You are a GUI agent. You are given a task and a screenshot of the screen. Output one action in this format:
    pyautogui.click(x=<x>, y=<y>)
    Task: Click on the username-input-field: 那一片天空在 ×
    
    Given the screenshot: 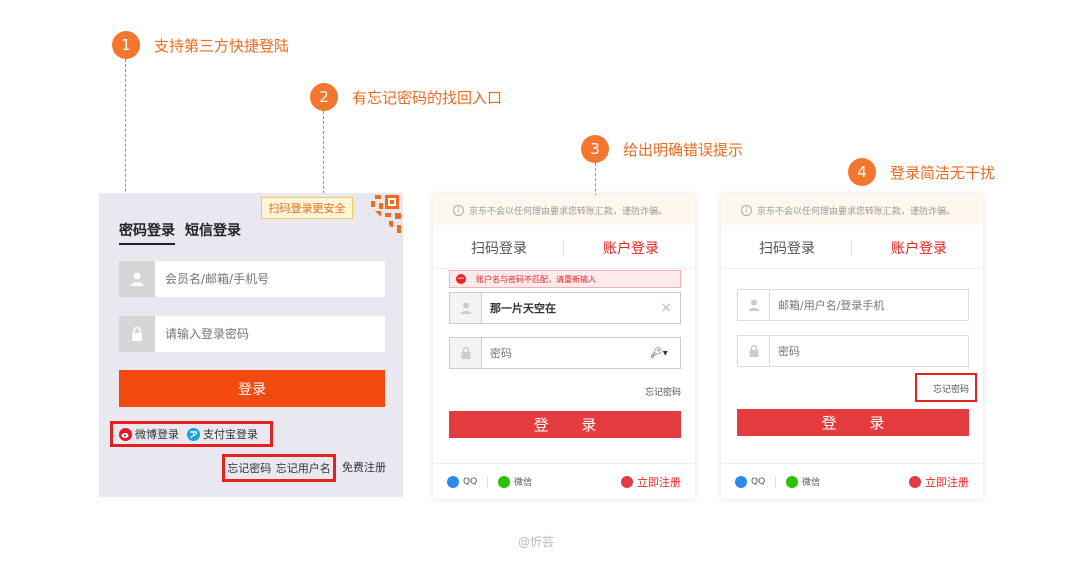 What is the action you would take?
    pyautogui.click(x=565, y=308)
    